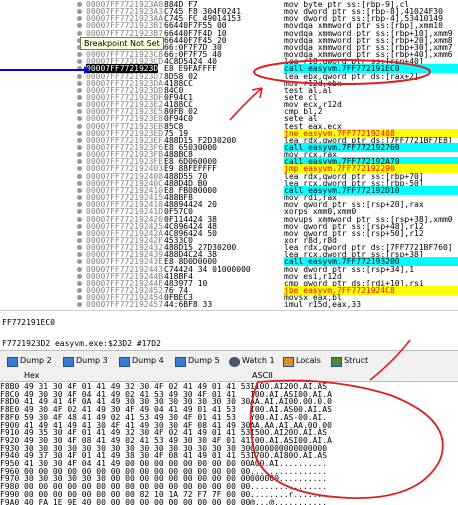  I want to click on tab-dump-4: Dump 4, so click(141, 361).